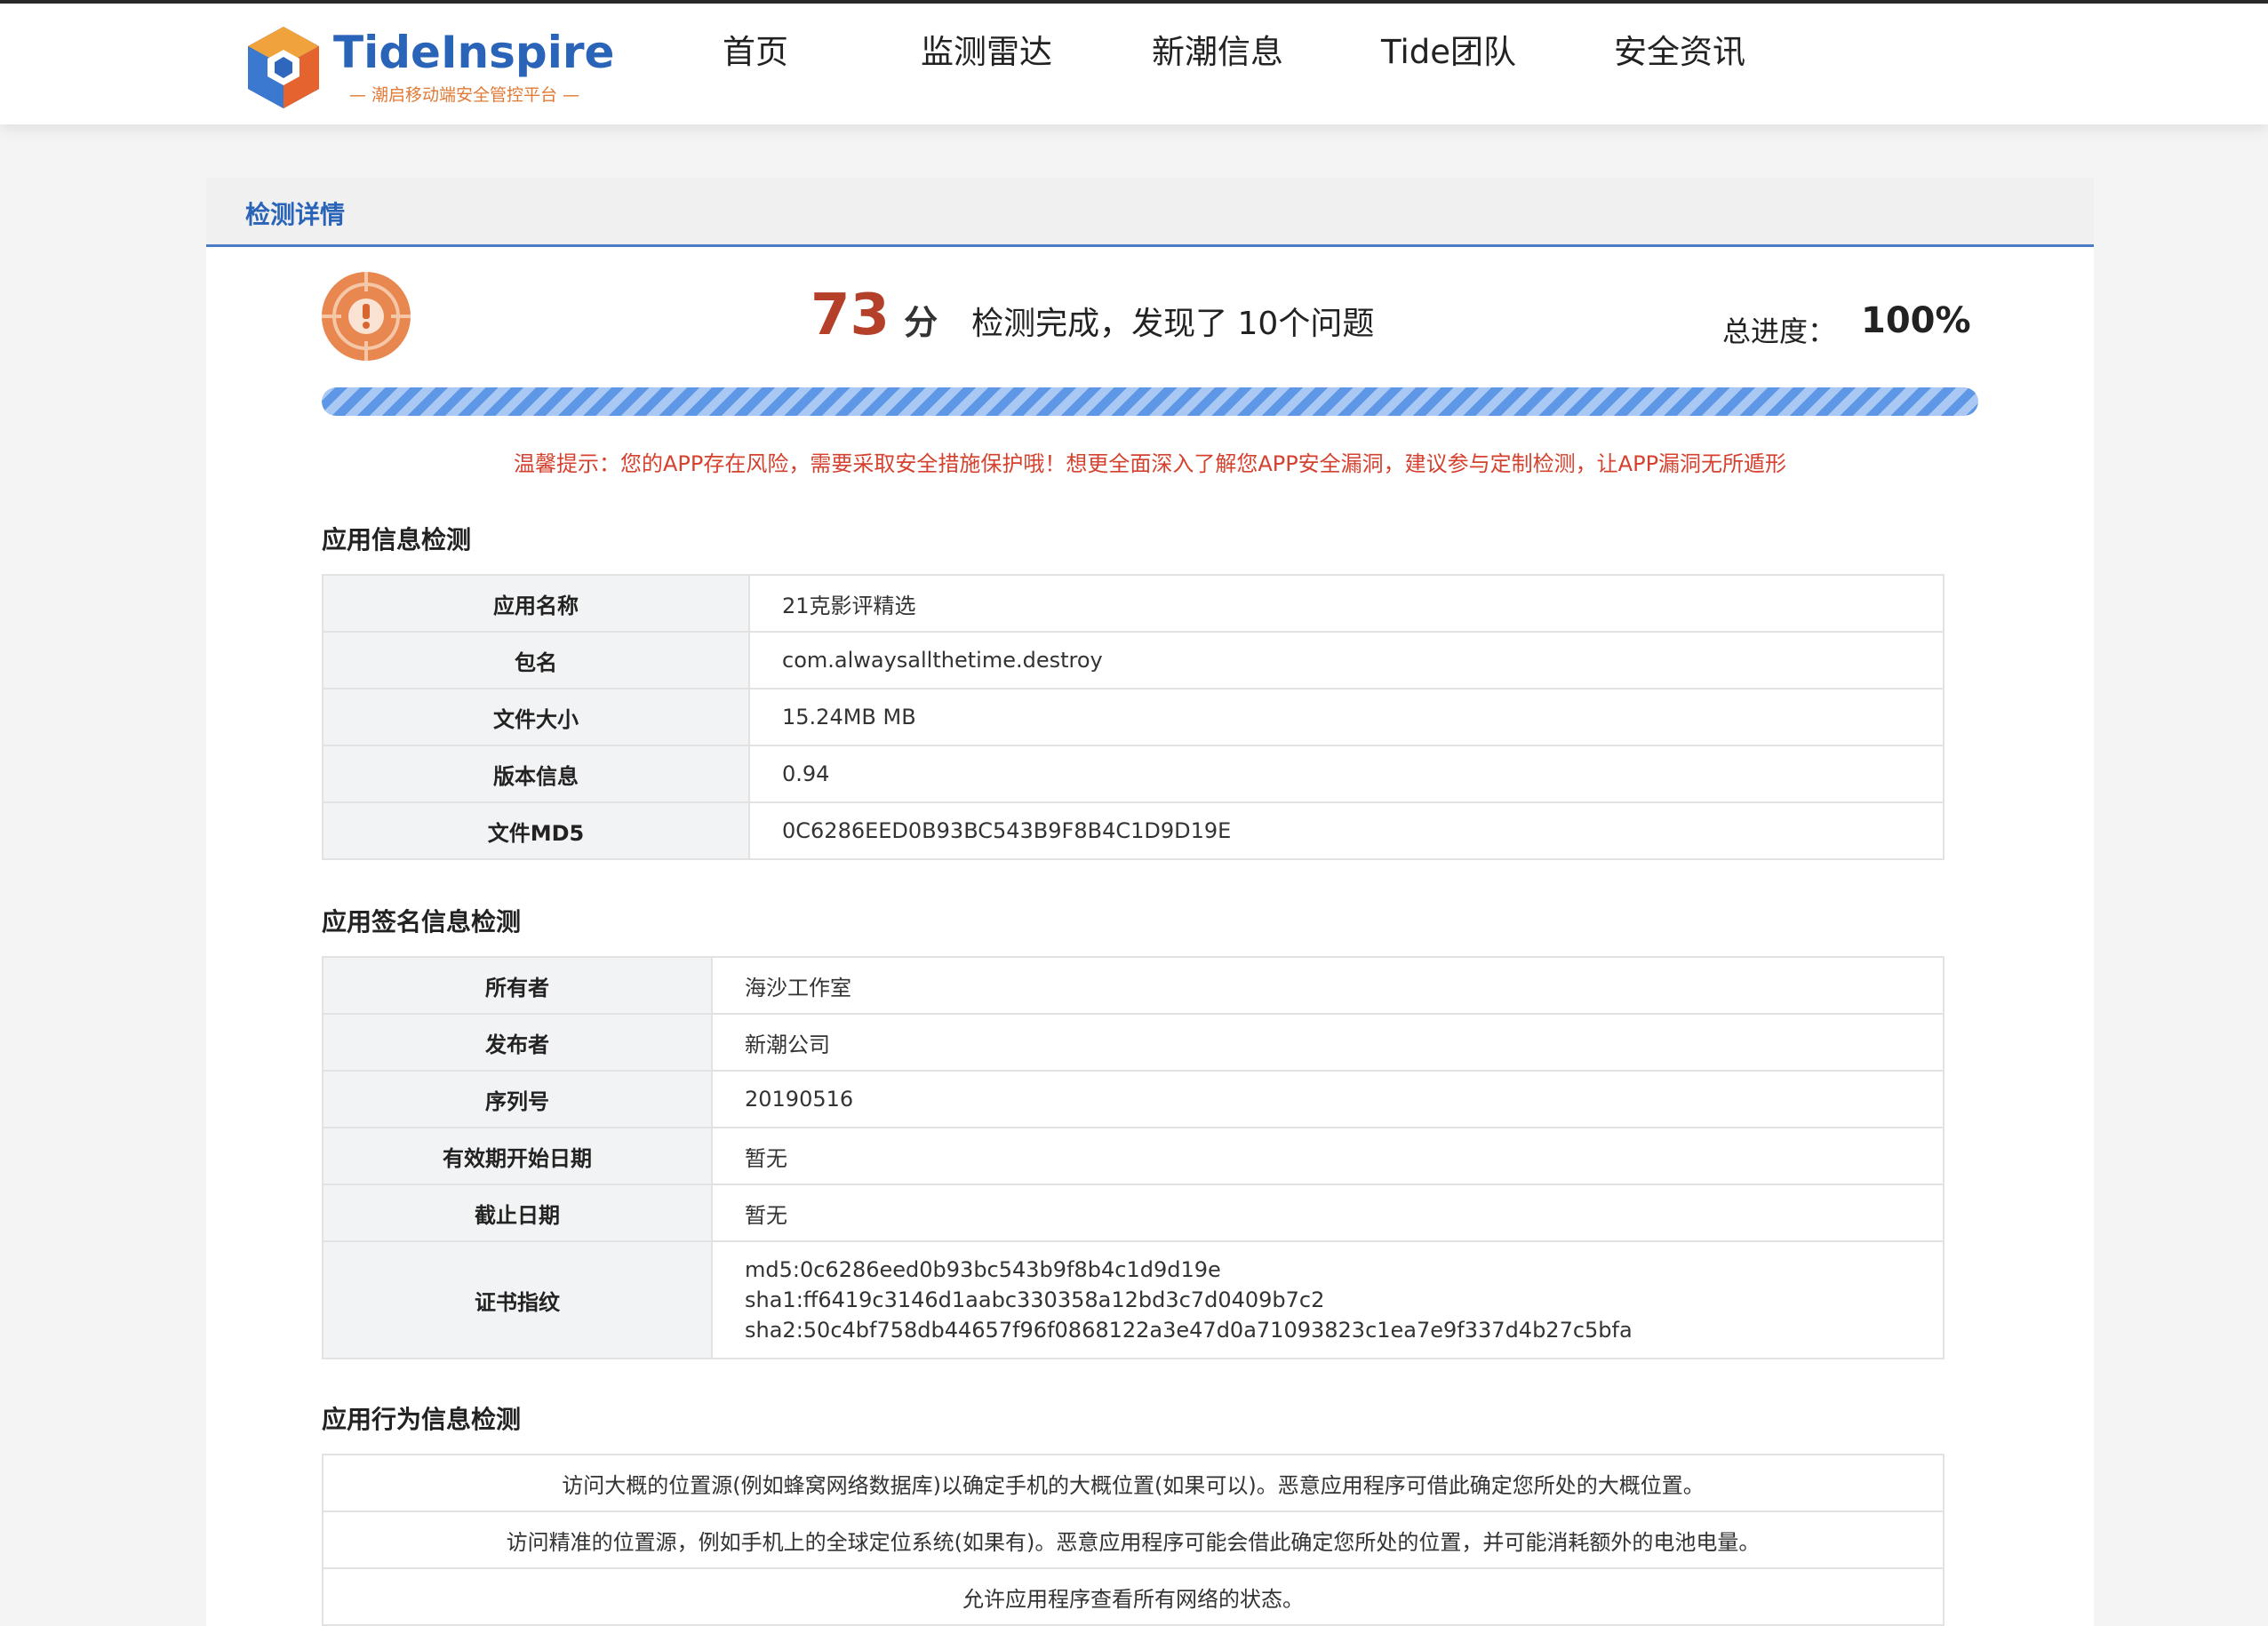 This screenshot has height=1626, width=2268. I want to click on exclamation-target-icon, so click(367, 316).